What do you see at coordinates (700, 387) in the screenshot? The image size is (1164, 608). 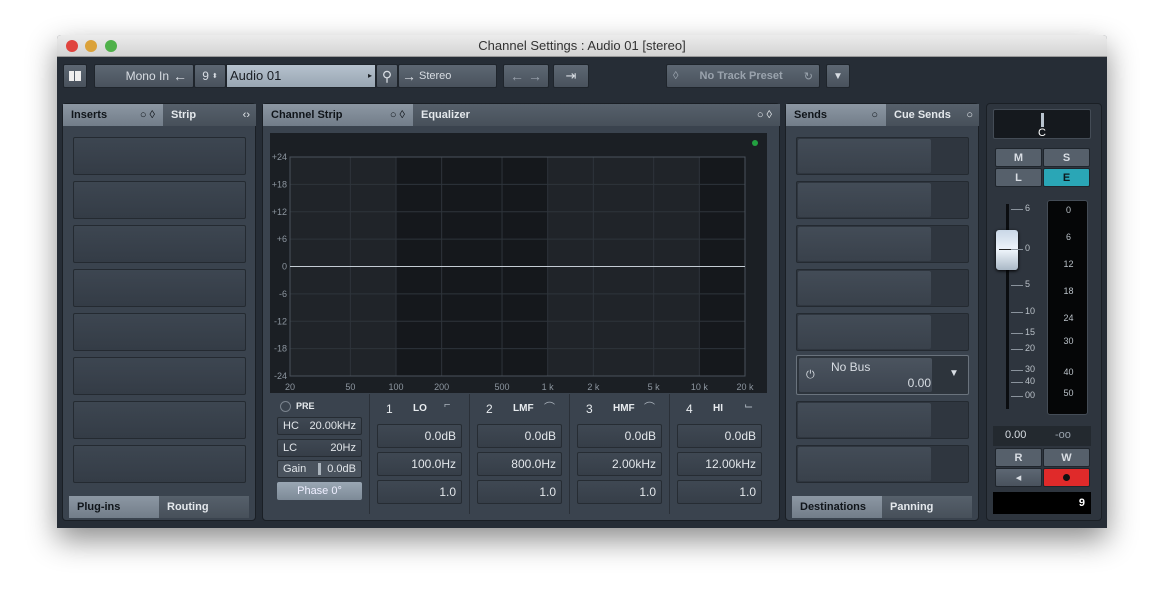 I see `eq-x-label: 10 k` at bounding box center [700, 387].